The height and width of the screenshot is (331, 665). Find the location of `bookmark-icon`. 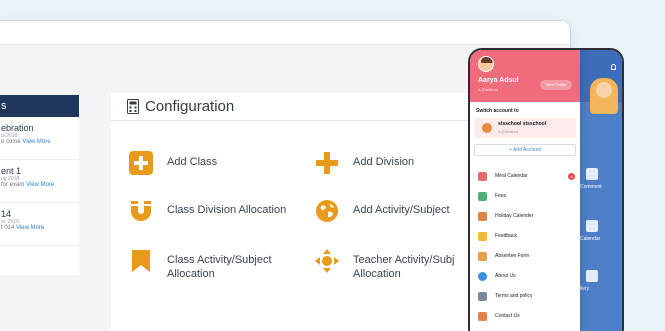

bookmark-icon is located at coordinates (141, 261).